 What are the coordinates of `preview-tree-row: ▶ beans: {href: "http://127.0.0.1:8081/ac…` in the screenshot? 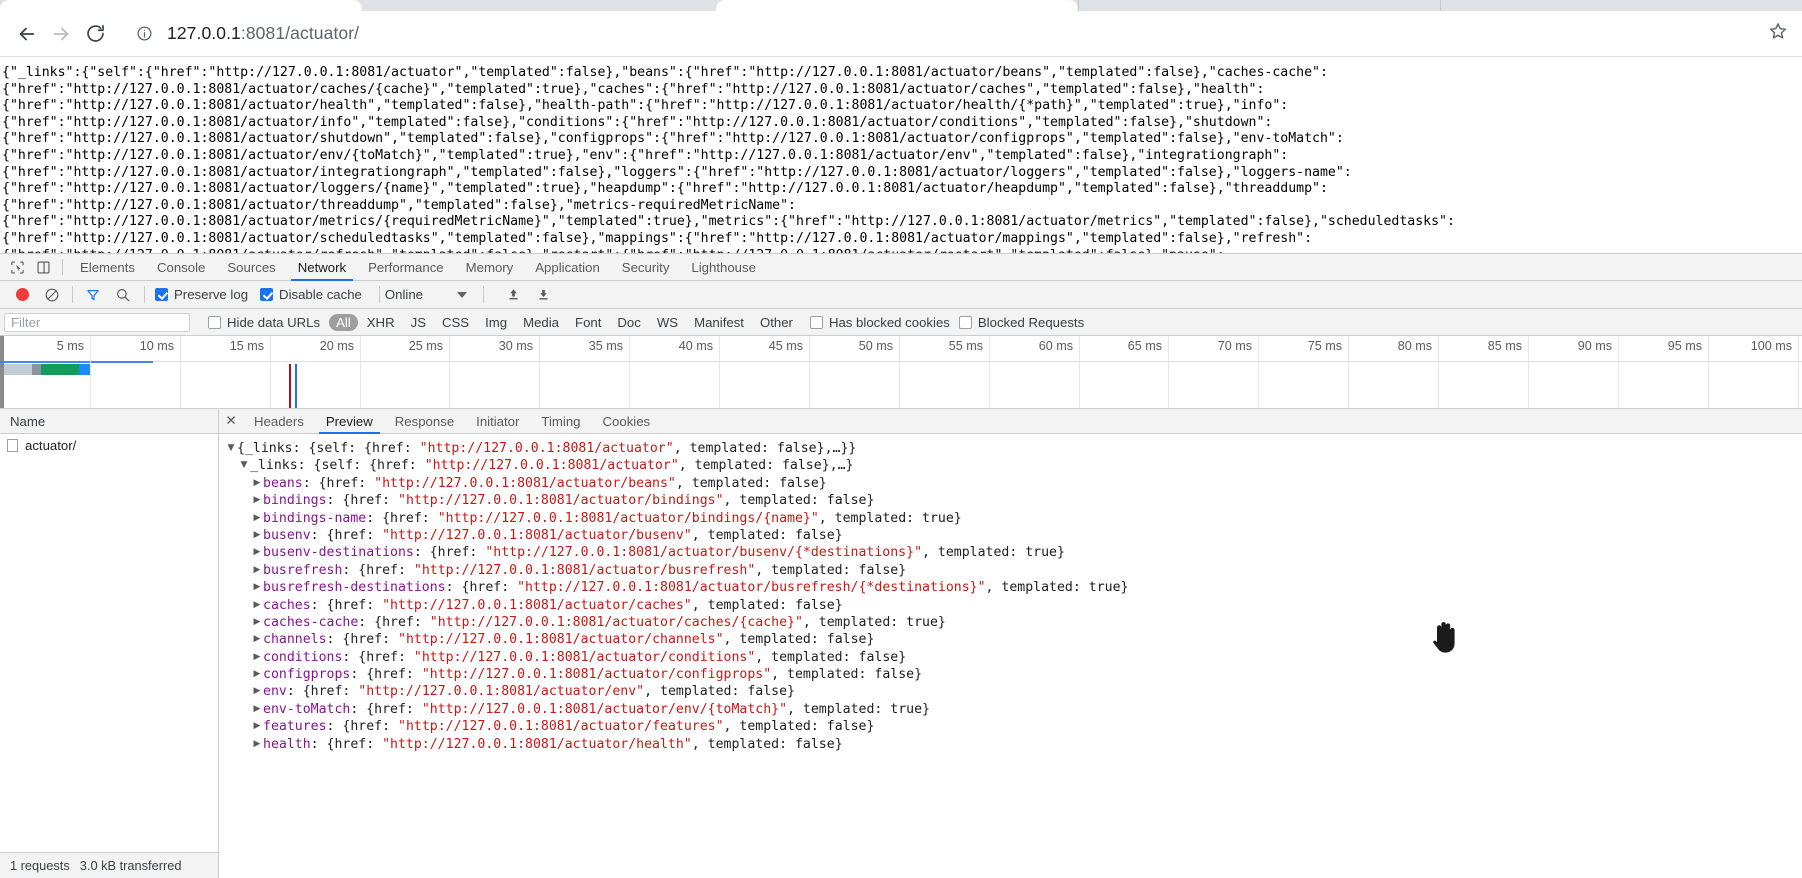 It's located at (1010, 483).